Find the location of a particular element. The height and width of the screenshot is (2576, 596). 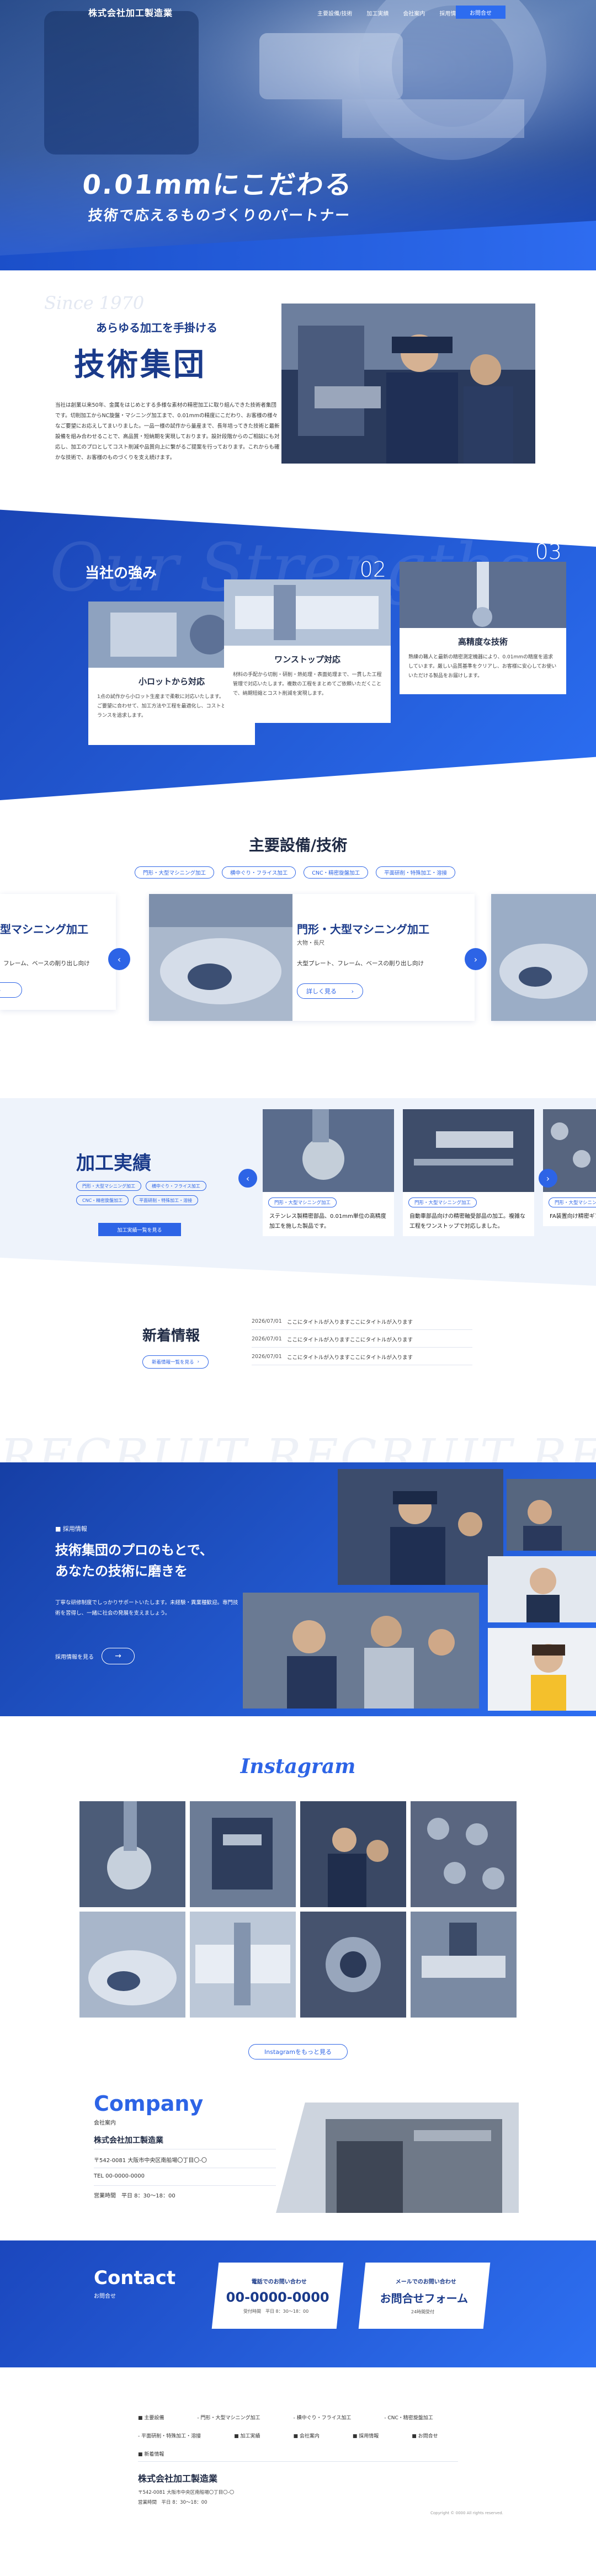

works-list-button: 加工実績一覧を見る is located at coordinates (139, 1229).